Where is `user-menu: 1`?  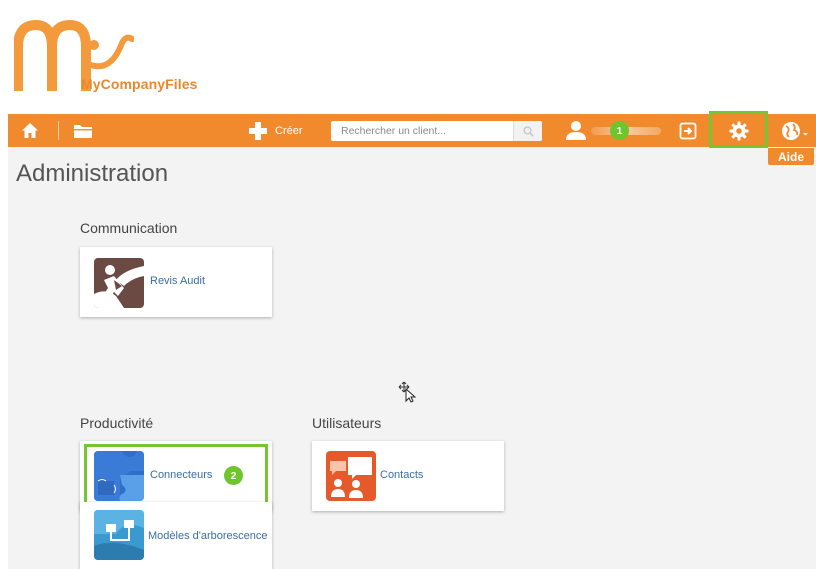 user-menu: 1 is located at coordinates (618, 131).